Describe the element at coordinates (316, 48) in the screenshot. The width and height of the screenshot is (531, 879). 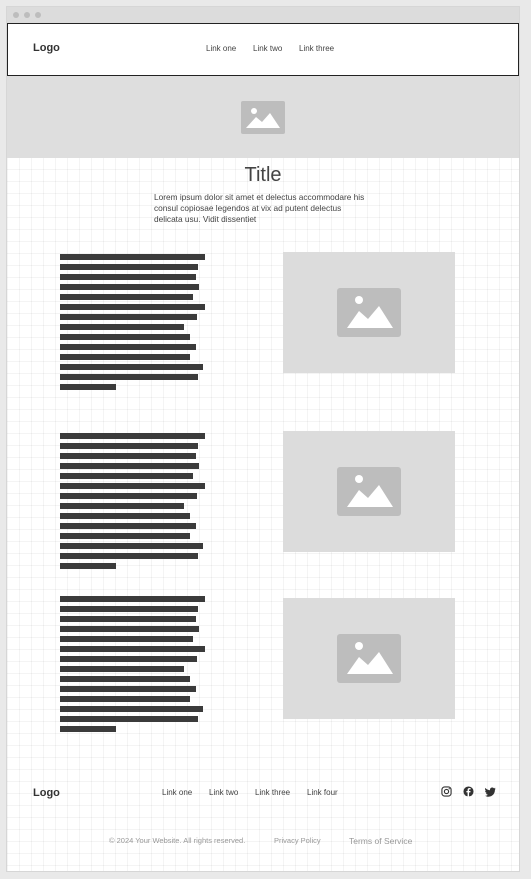
I see `nav-link-three: Link three` at that location.